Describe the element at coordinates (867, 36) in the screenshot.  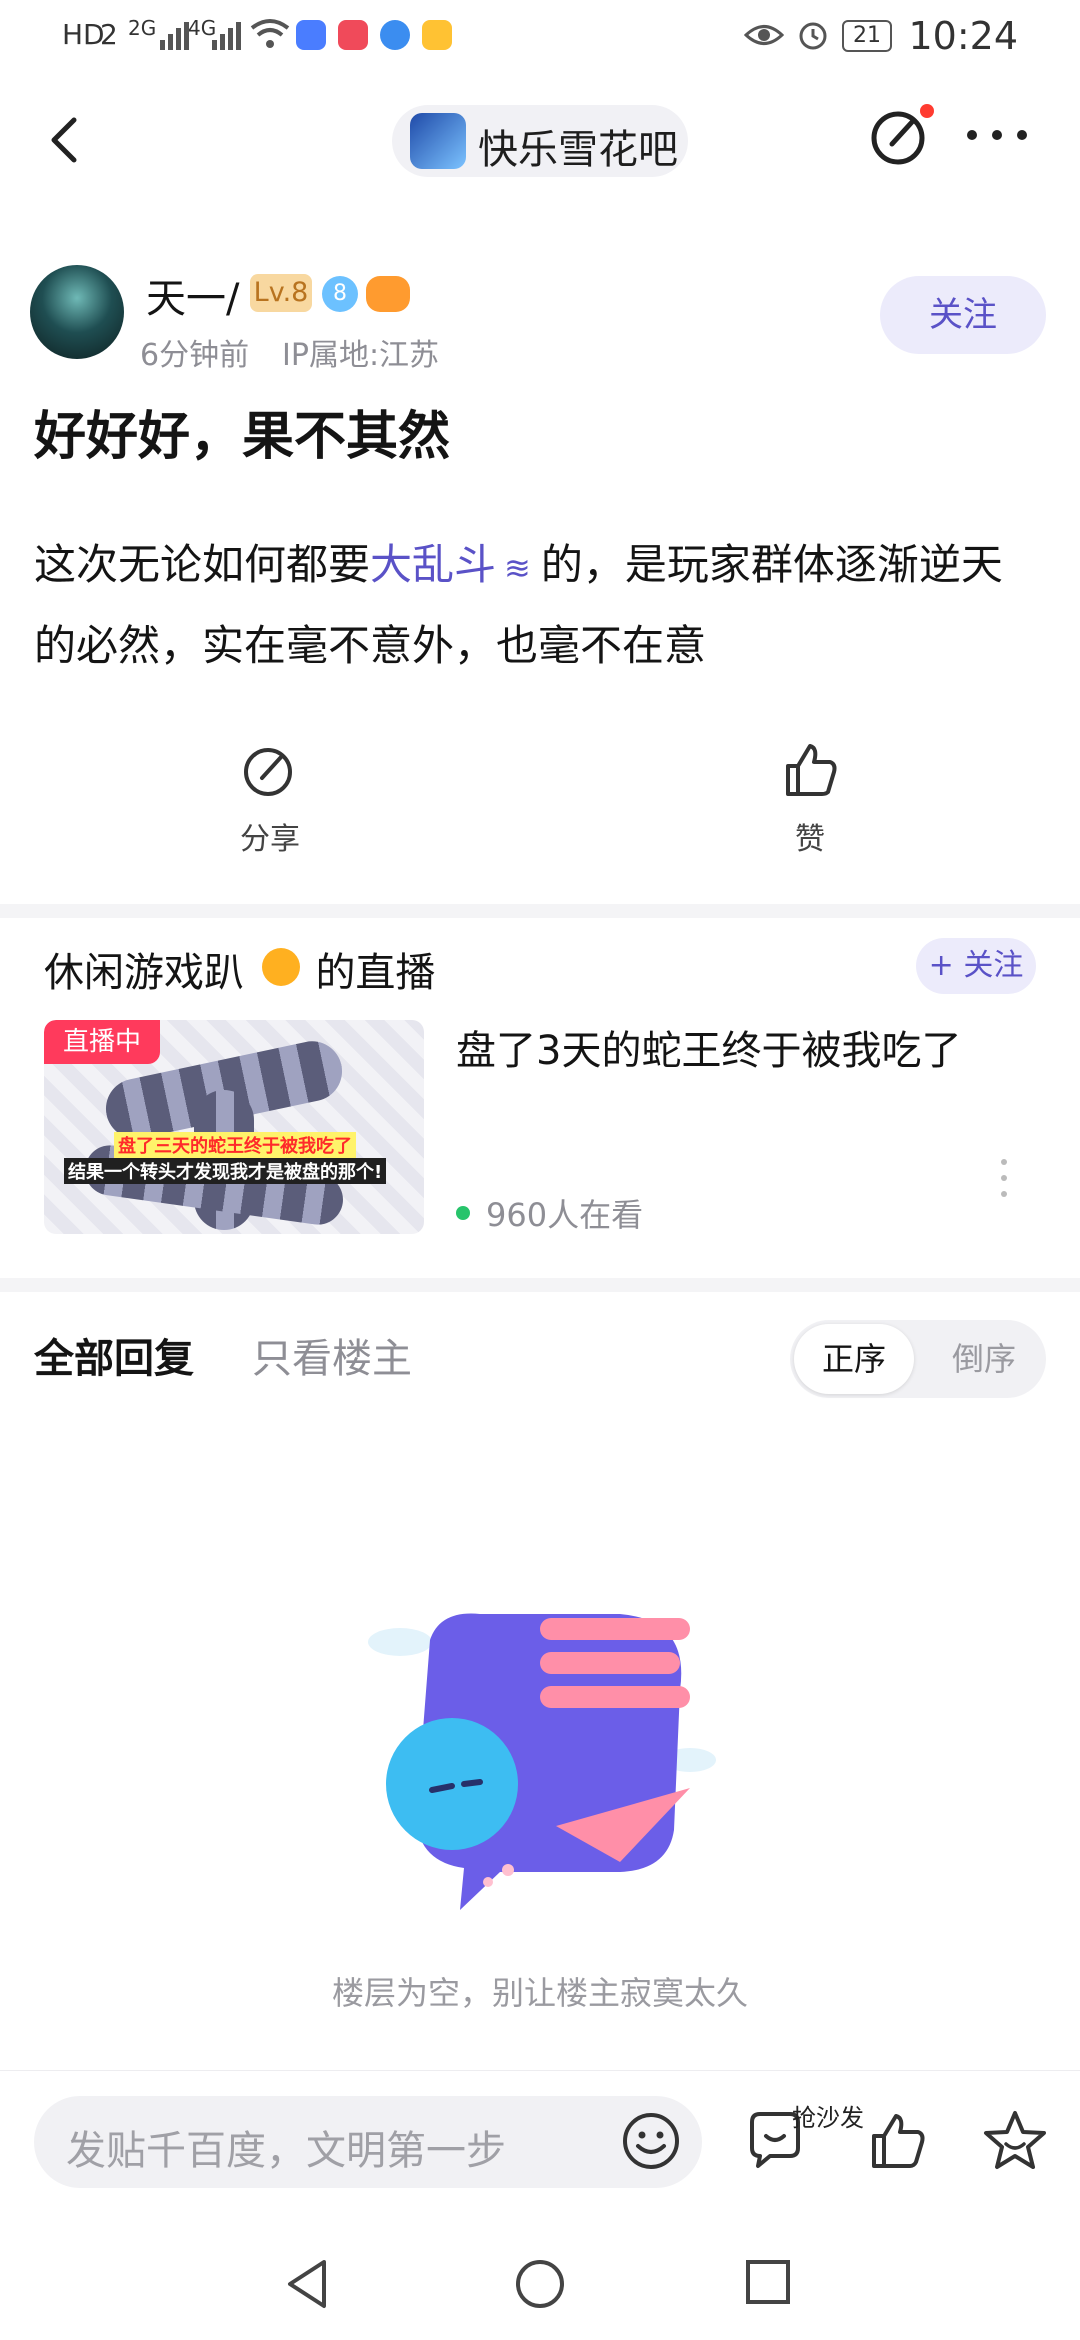
I see `battery-icon: 21` at that location.